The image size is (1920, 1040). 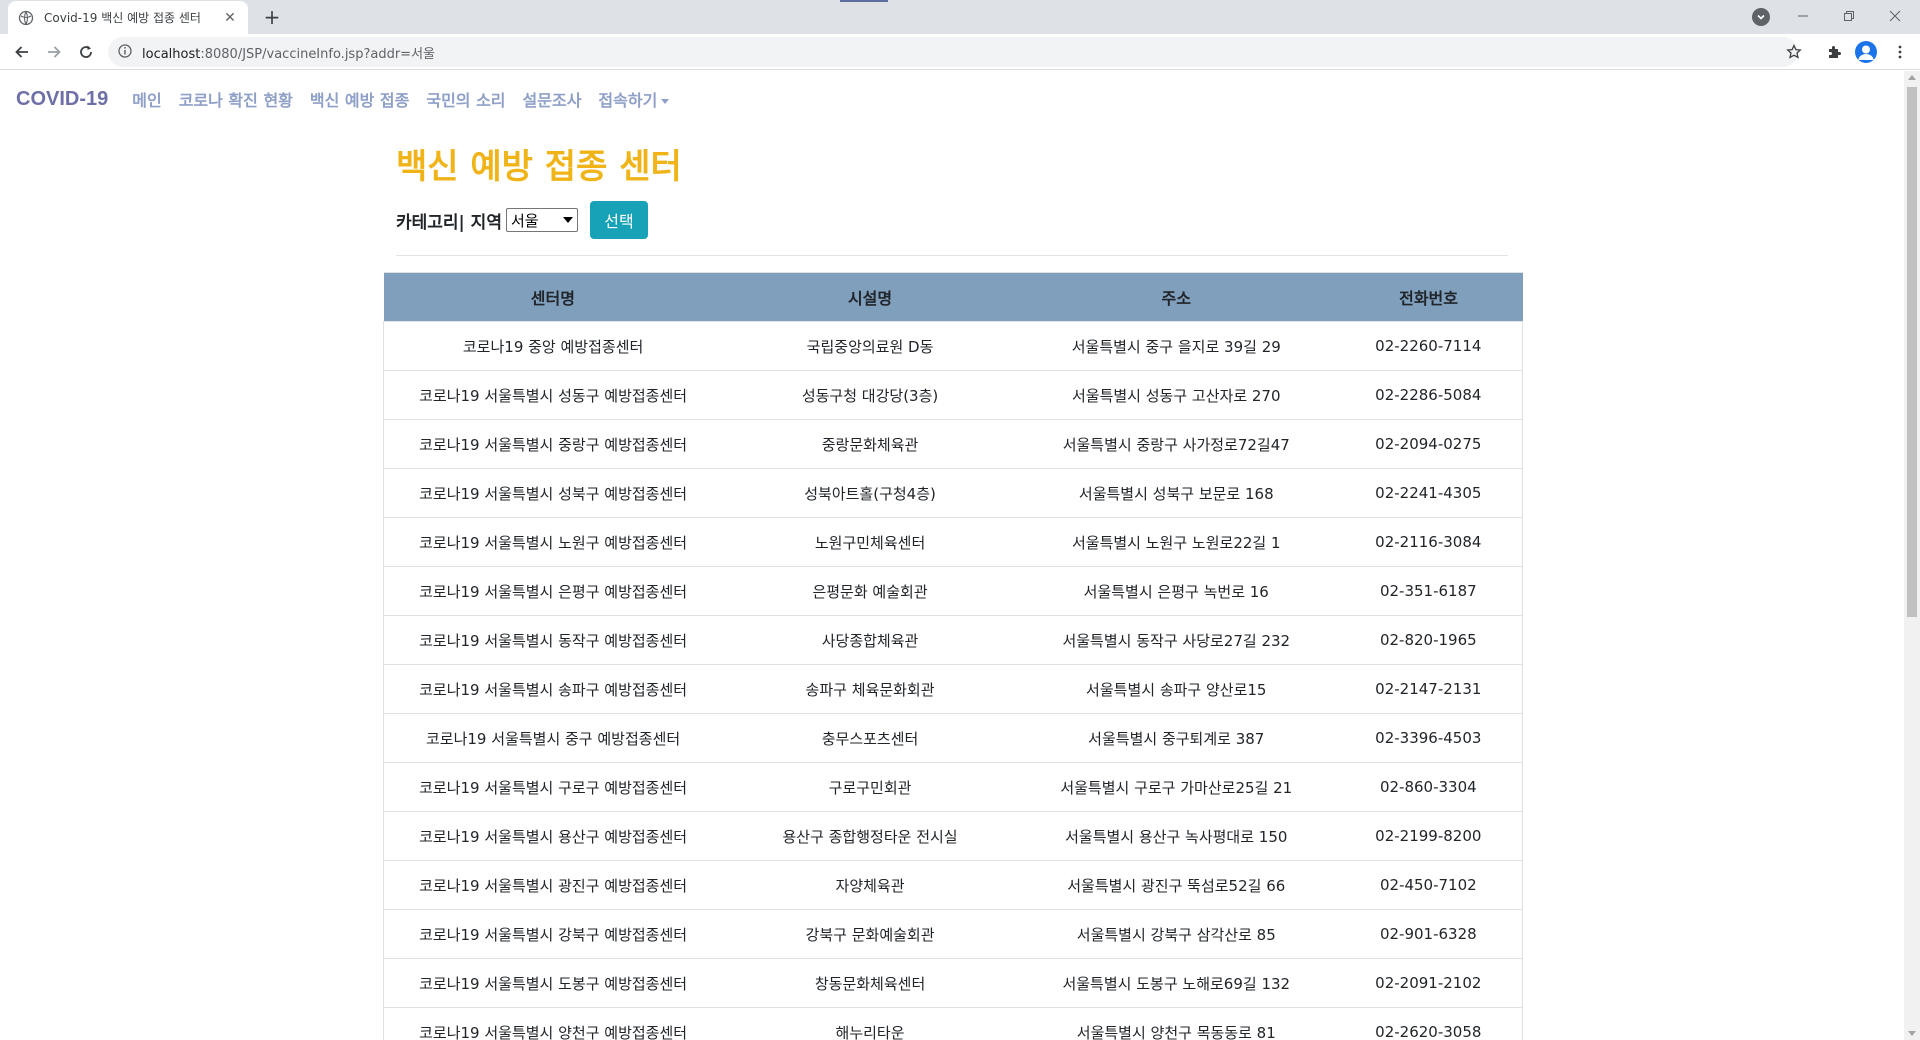 I want to click on chevron-down-icon, so click(x=567, y=220).